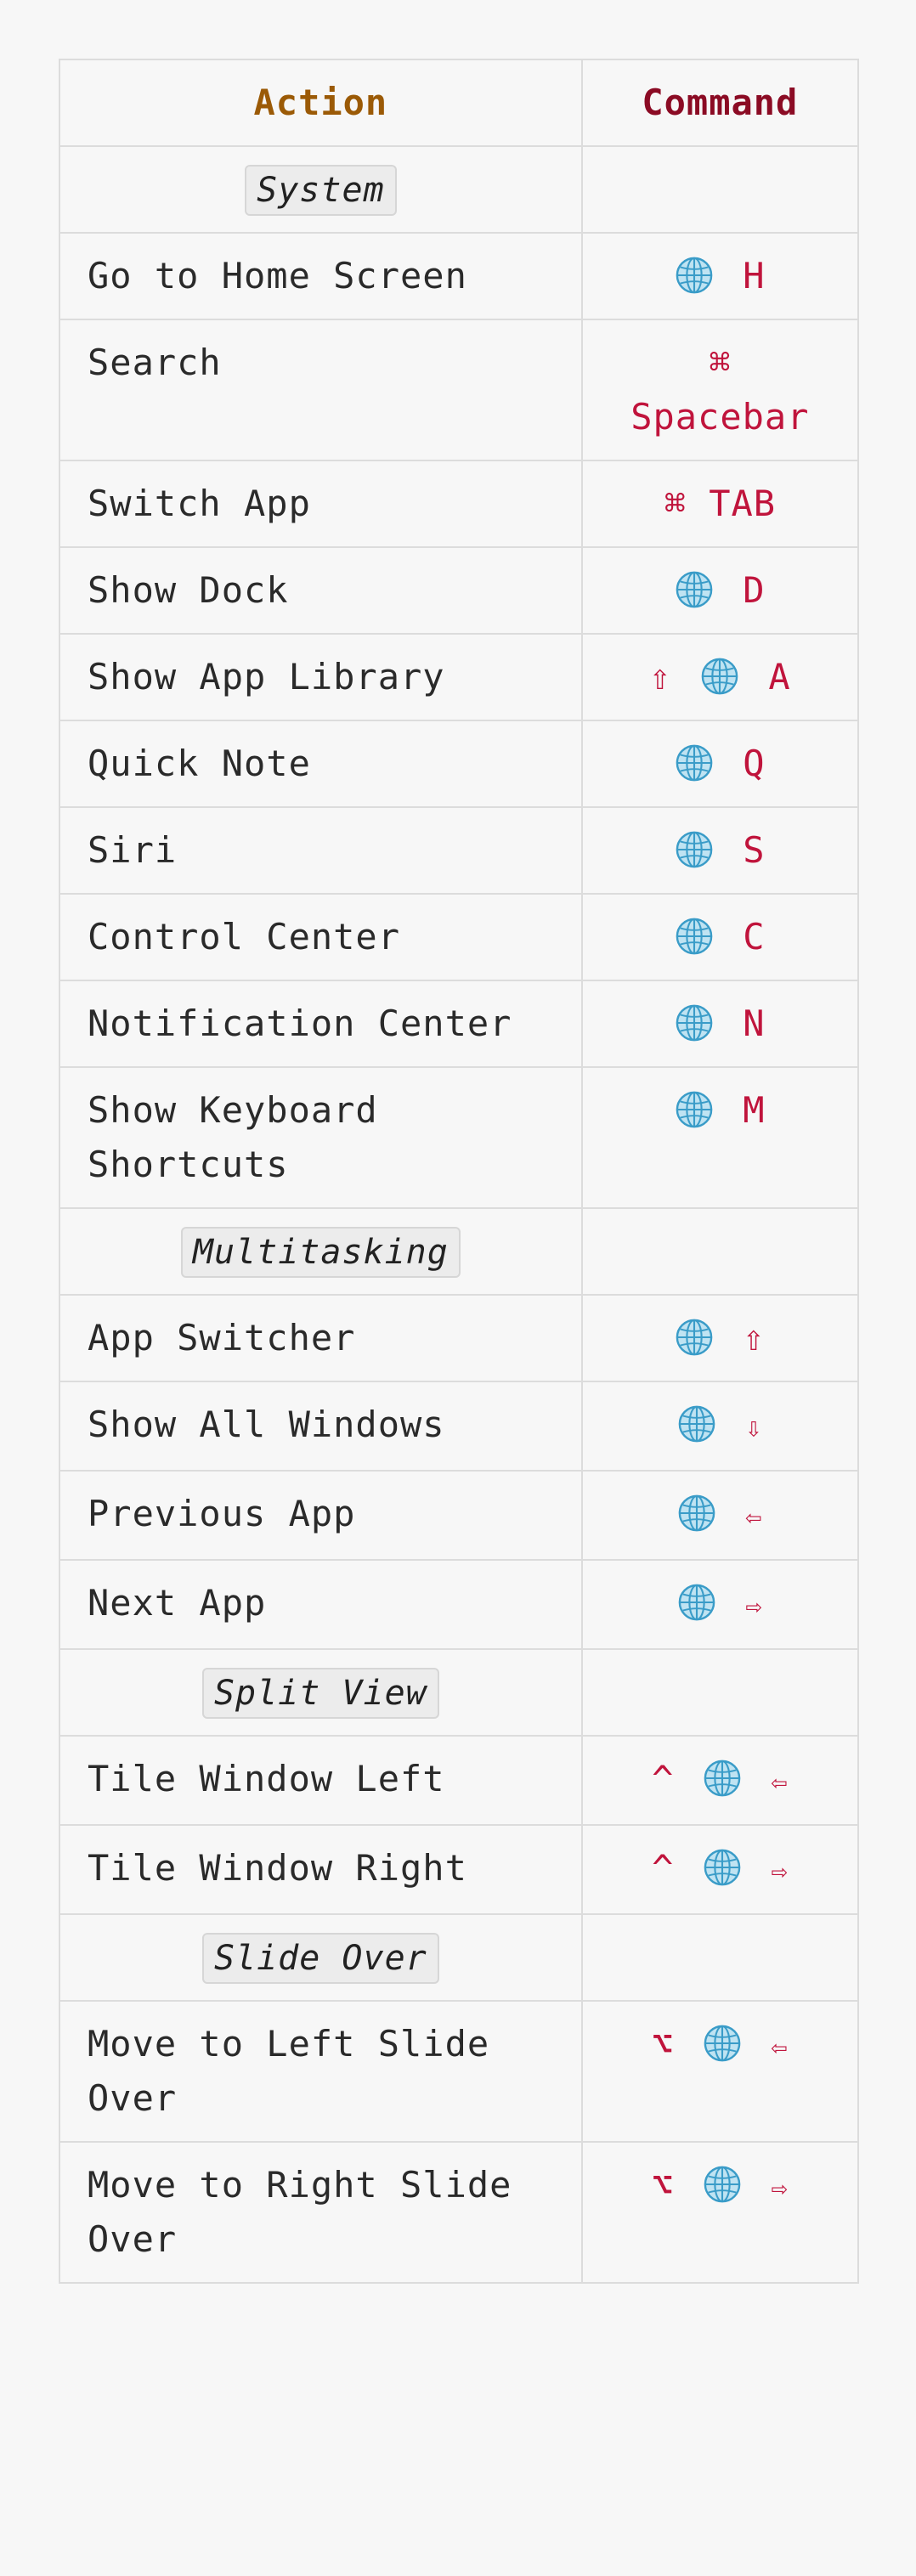 The height and width of the screenshot is (2576, 916). I want to click on key-label: ⌘ TAB, so click(720, 503).